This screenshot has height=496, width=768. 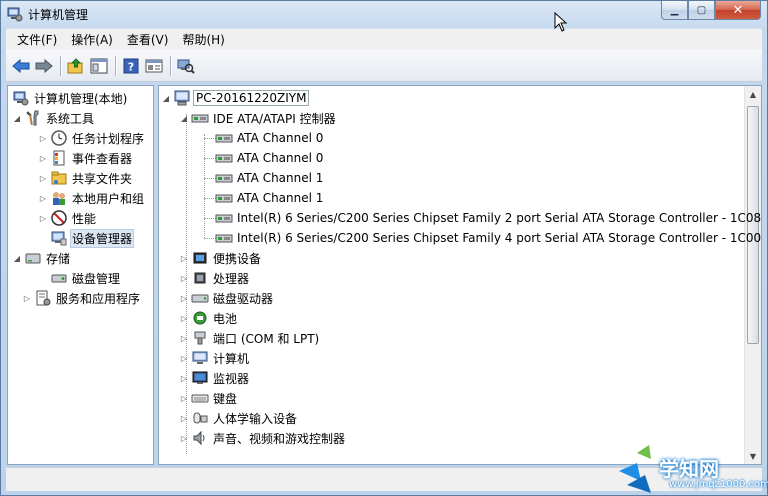 I want to click on window-title: 计算机管理, so click(x=58, y=15).